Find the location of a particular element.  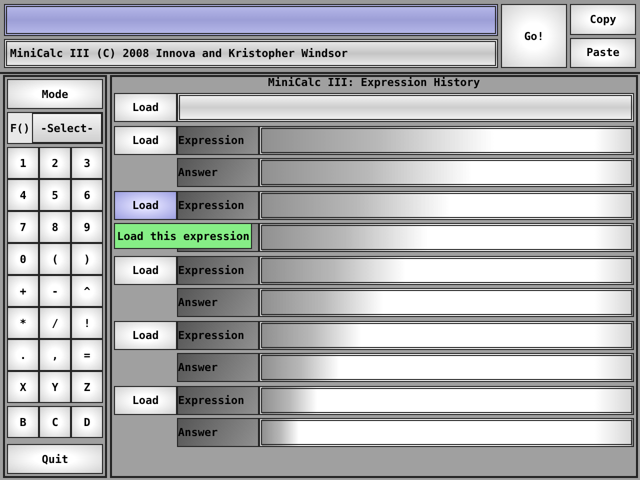

function-label: F() is located at coordinates (20, 128).